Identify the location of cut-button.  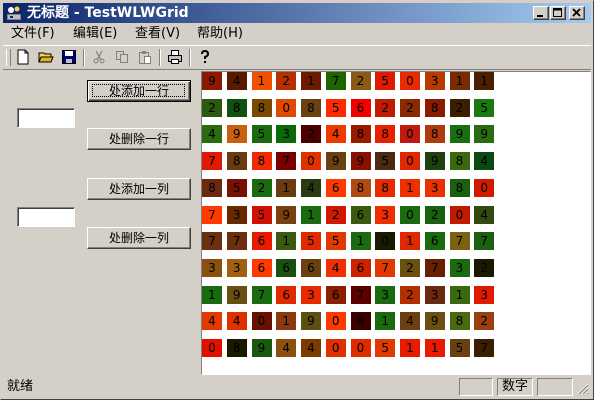
(99, 57).